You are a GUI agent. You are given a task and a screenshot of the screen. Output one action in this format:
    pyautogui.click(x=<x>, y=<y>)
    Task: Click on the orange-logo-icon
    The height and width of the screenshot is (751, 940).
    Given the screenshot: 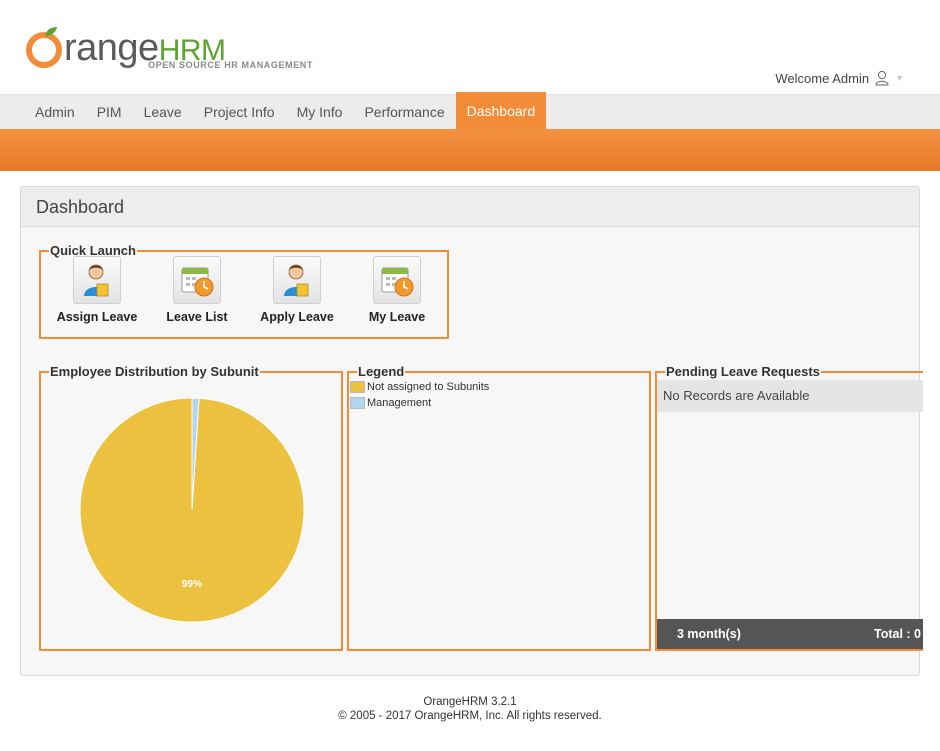 What is the action you would take?
    pyautogui.click(x=44, y=47)
    